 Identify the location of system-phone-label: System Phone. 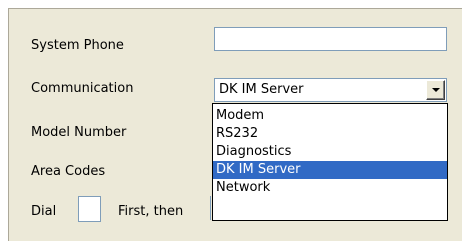
(77, 45).